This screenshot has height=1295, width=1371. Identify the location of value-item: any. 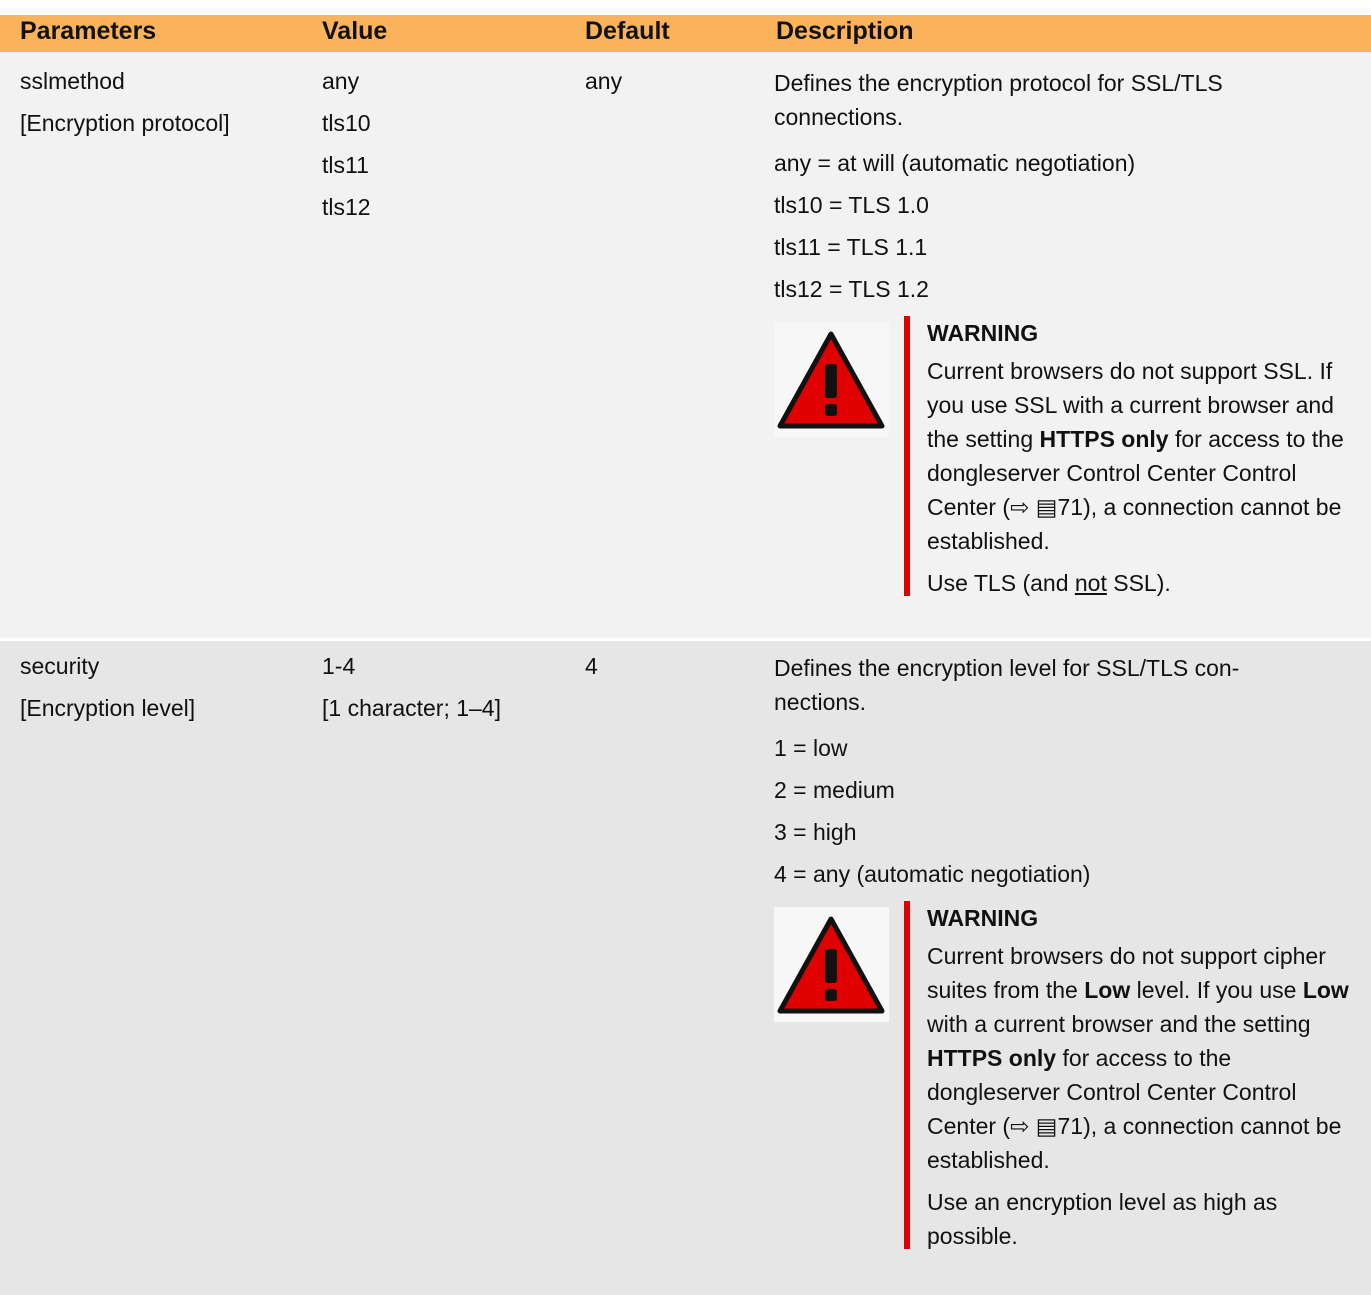
(341, 81).